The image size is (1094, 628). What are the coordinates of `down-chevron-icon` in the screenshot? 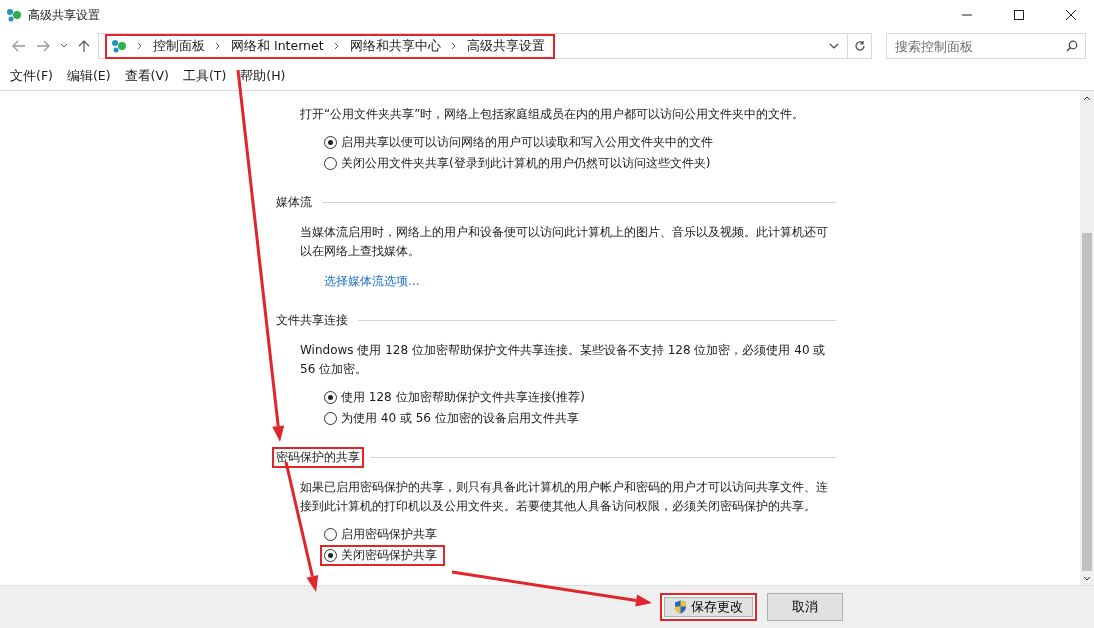 It's located at (1087, 578).